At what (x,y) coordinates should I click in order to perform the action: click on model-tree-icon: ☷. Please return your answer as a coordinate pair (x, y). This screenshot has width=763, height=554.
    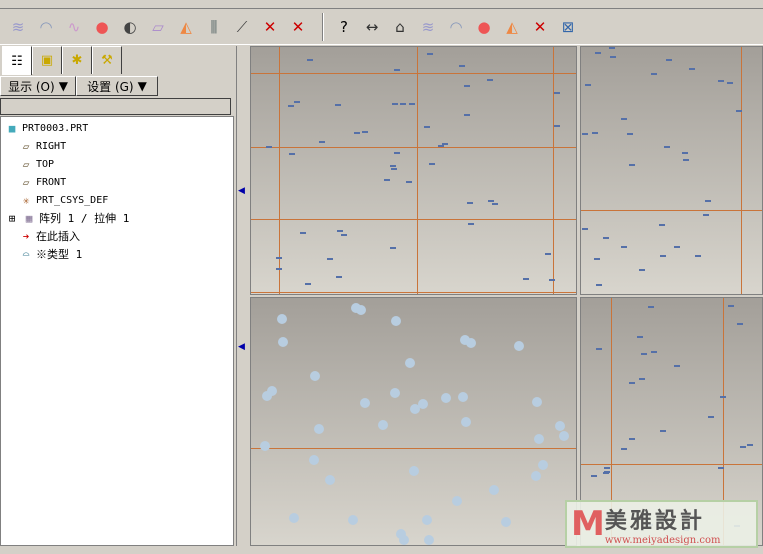
    Looking at the image, I should click on (17, 61).